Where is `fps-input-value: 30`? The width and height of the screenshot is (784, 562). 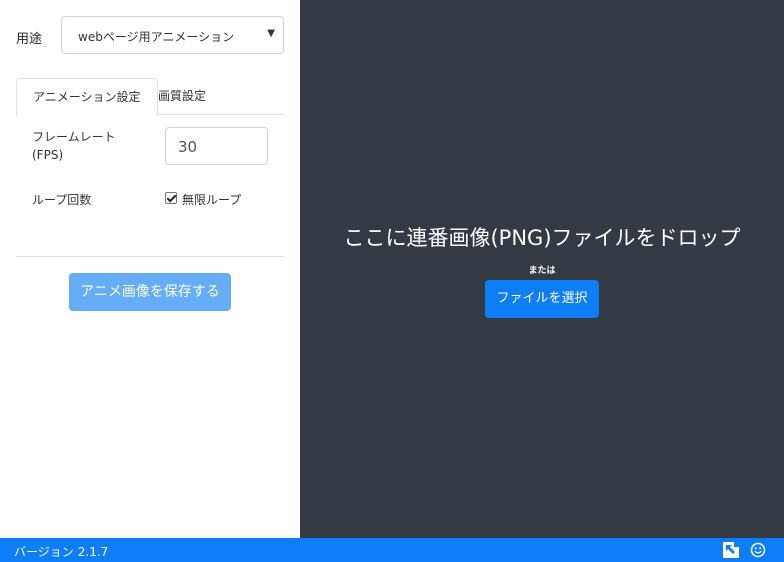 fps-input-value: 30 is located at coordinates (188, 147).